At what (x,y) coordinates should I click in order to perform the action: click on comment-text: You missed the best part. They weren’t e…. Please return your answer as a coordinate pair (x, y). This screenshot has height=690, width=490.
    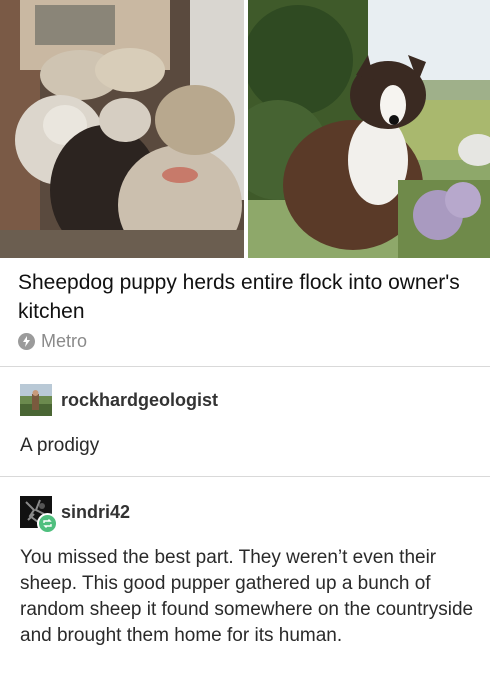
    Looking at the image, I should click on (247, 596).